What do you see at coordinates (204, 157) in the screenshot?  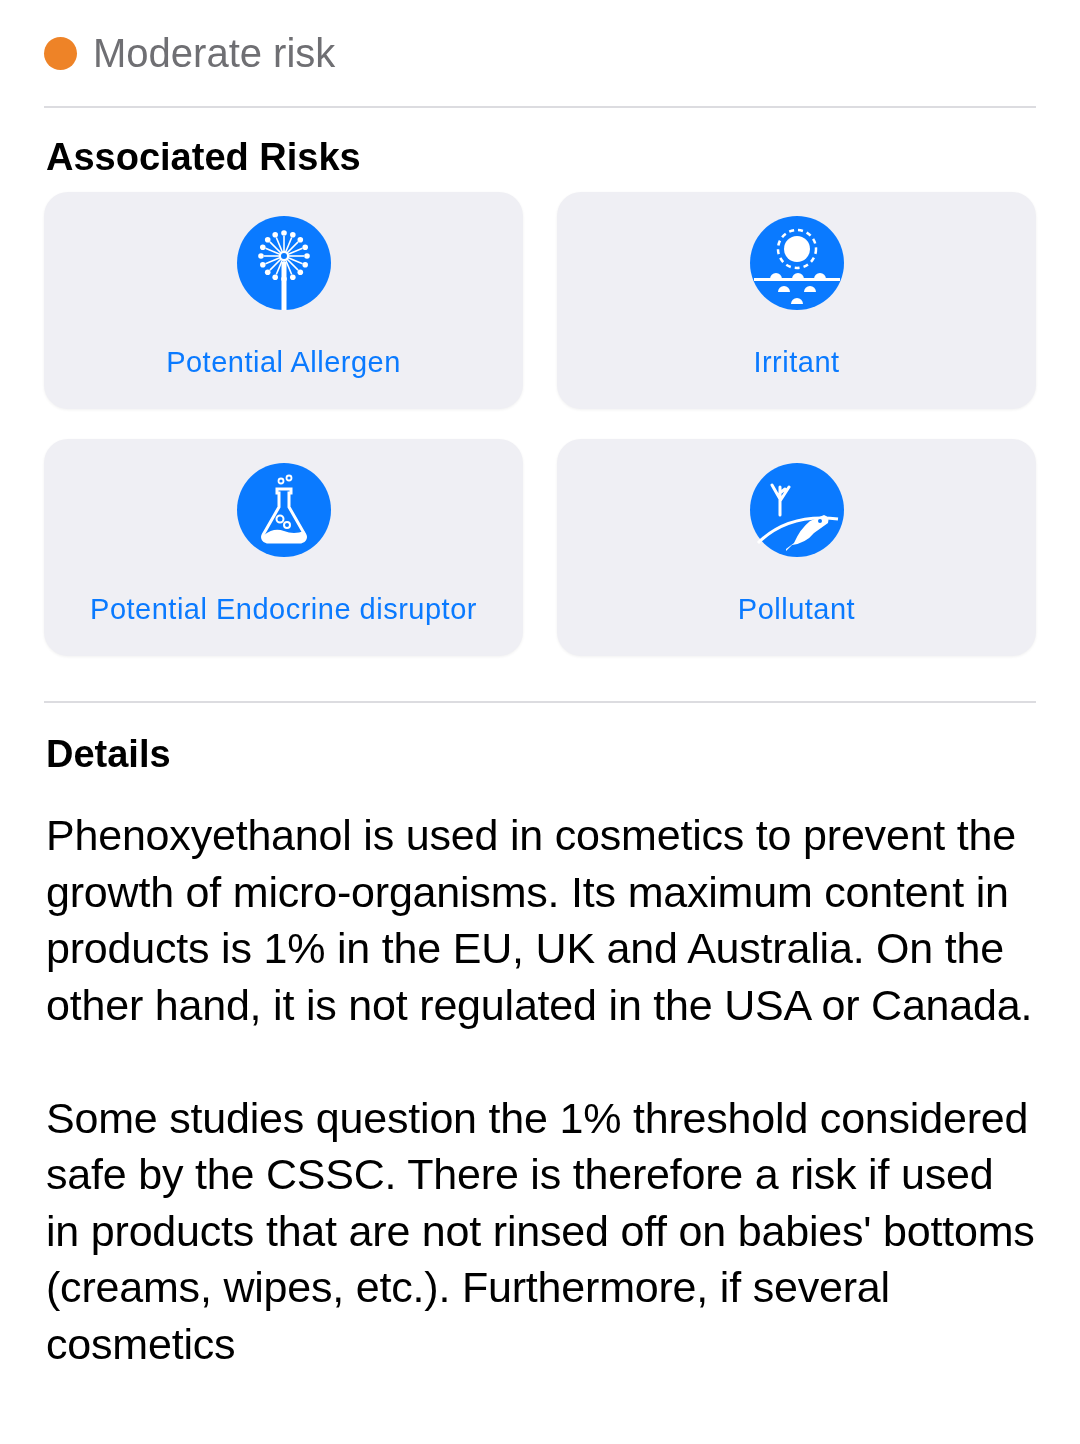 I see `section-title: Associated Risks` at bounding box center [204, 157].